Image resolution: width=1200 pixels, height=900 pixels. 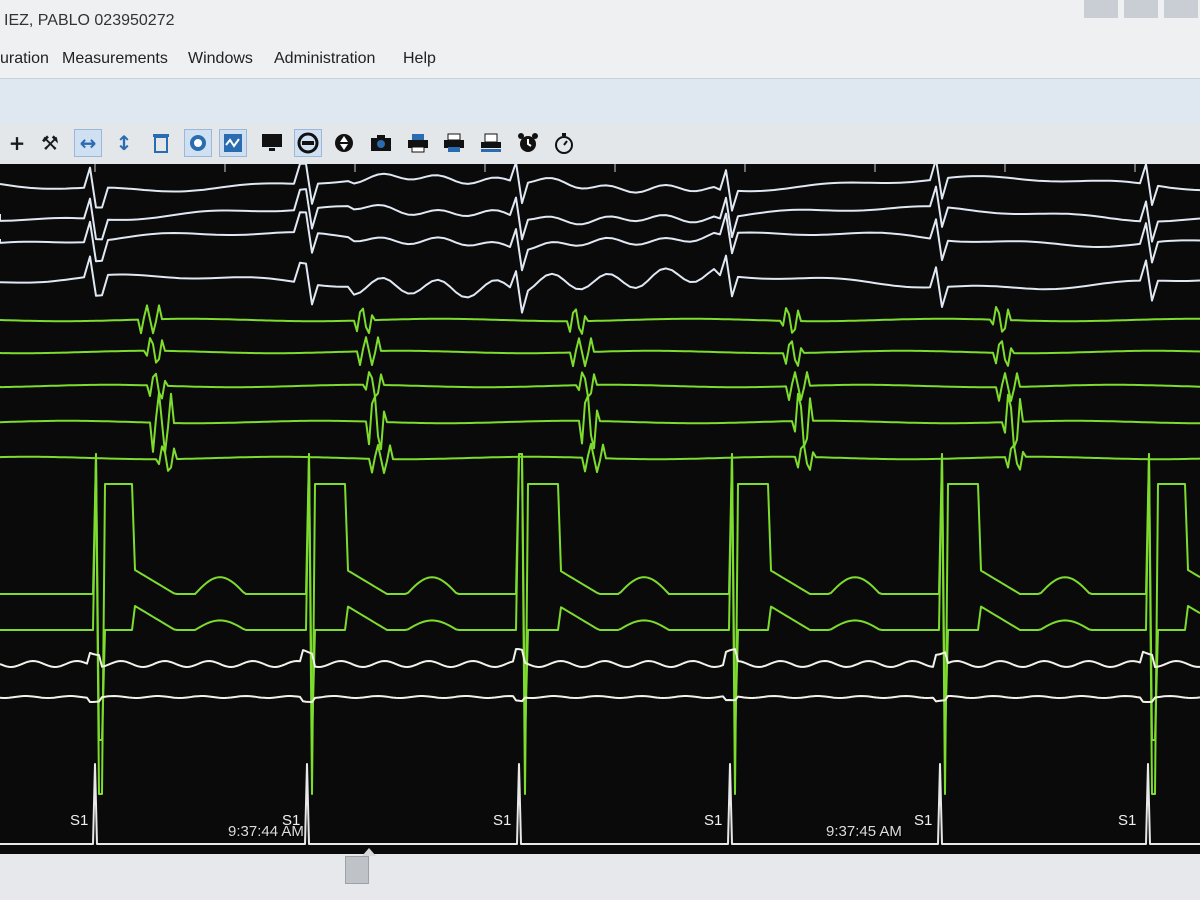 What do you see at coordinates (600, 877) in the screenshot?
I see `bottom-scroll-area` at bounding box center [600, 877].